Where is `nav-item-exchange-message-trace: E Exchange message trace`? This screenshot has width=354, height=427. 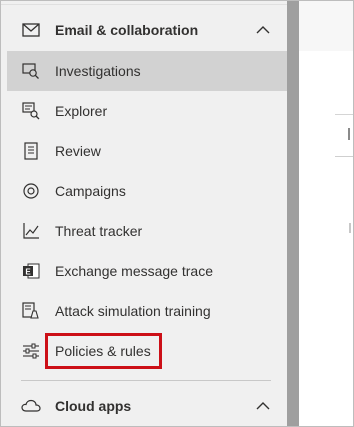
nav-item-exchange-message-trace: E Exchange message trace is located at coordinates (147, 271).